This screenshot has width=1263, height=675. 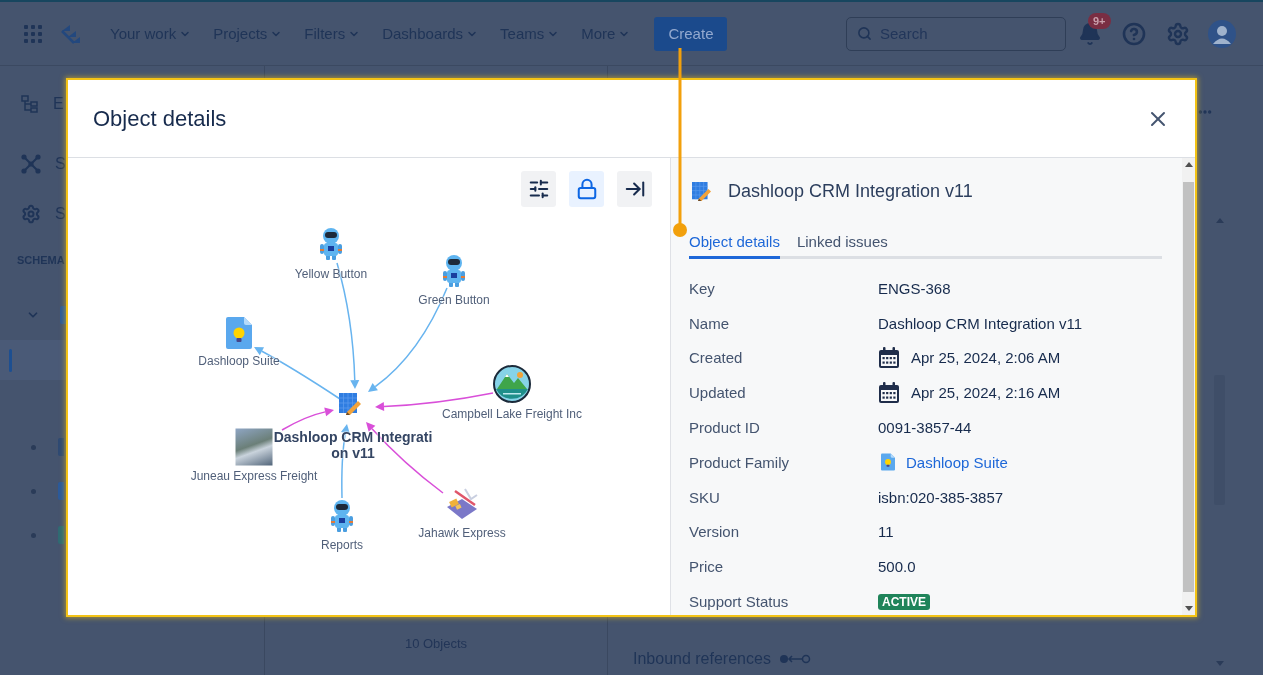 I want to click on scrollbar-thumb, so click(x=1188, y=386).